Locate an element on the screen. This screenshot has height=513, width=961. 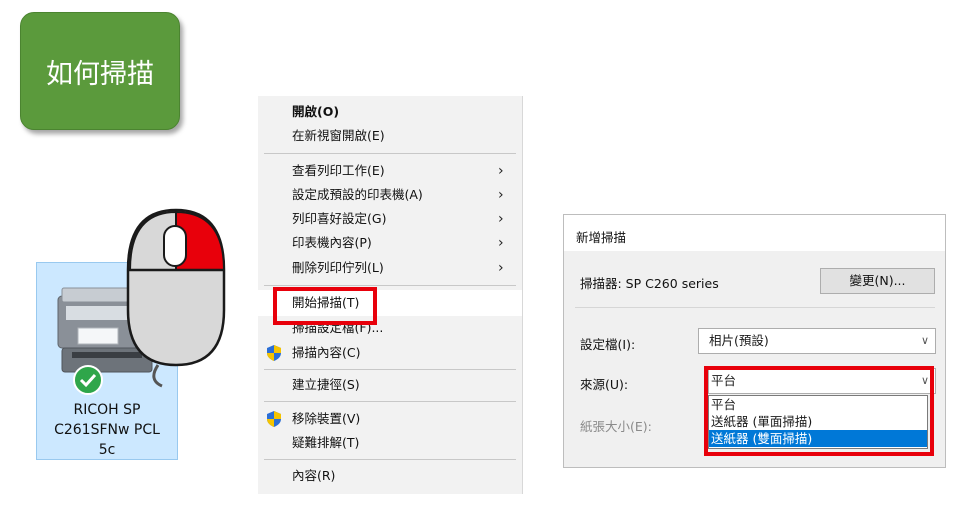
menu-item-scan-properties: 掃描內容(C) is located at coordinates (390, 353).